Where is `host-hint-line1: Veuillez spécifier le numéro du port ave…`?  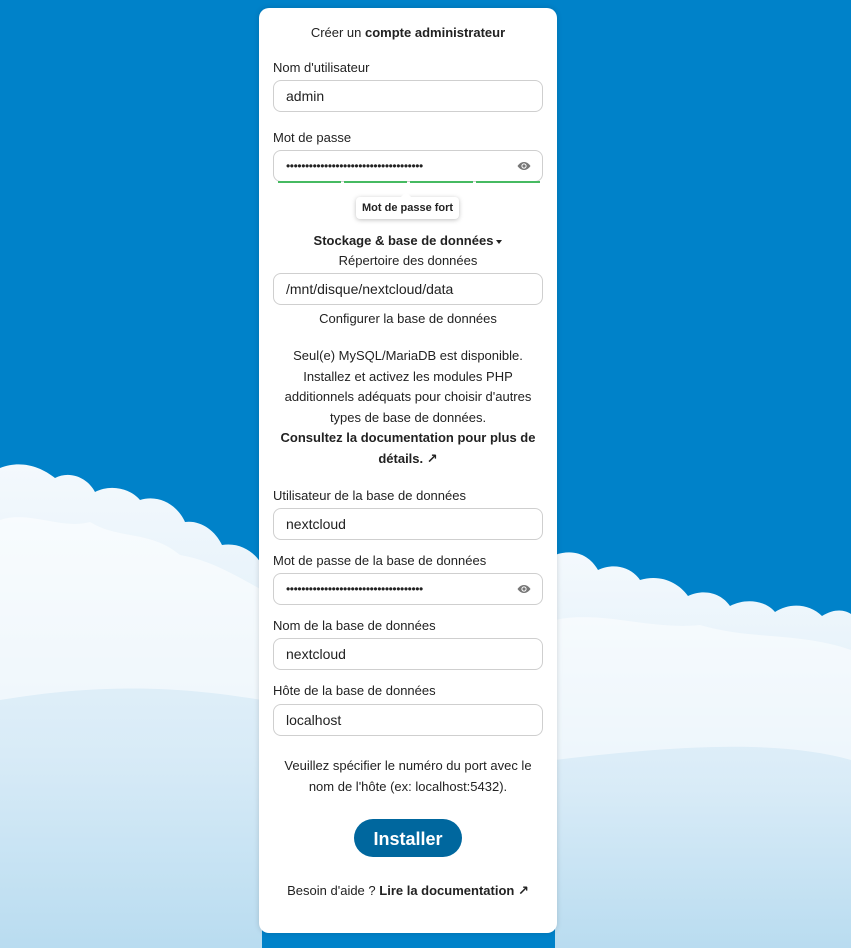 host-hint-line1: Veuillez spécifier le numéro du port ave… is located at coordinates (408, 765).